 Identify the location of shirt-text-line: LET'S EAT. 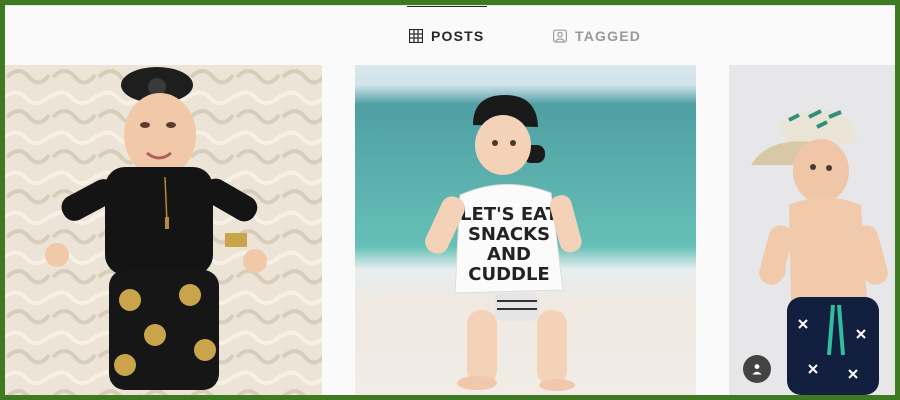
(509, 214).